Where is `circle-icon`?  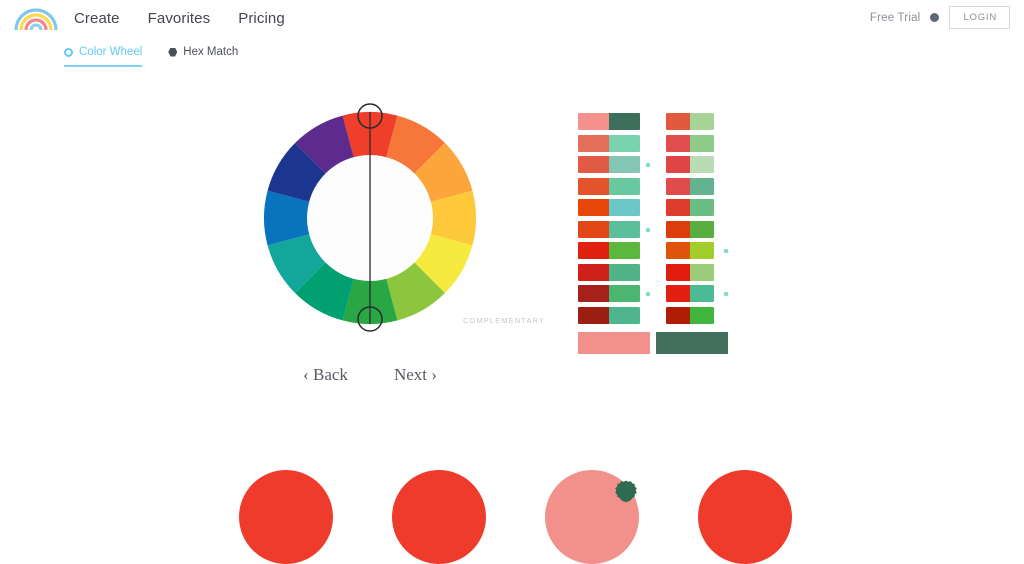
circle-icon is located at coordinates (68, 52).